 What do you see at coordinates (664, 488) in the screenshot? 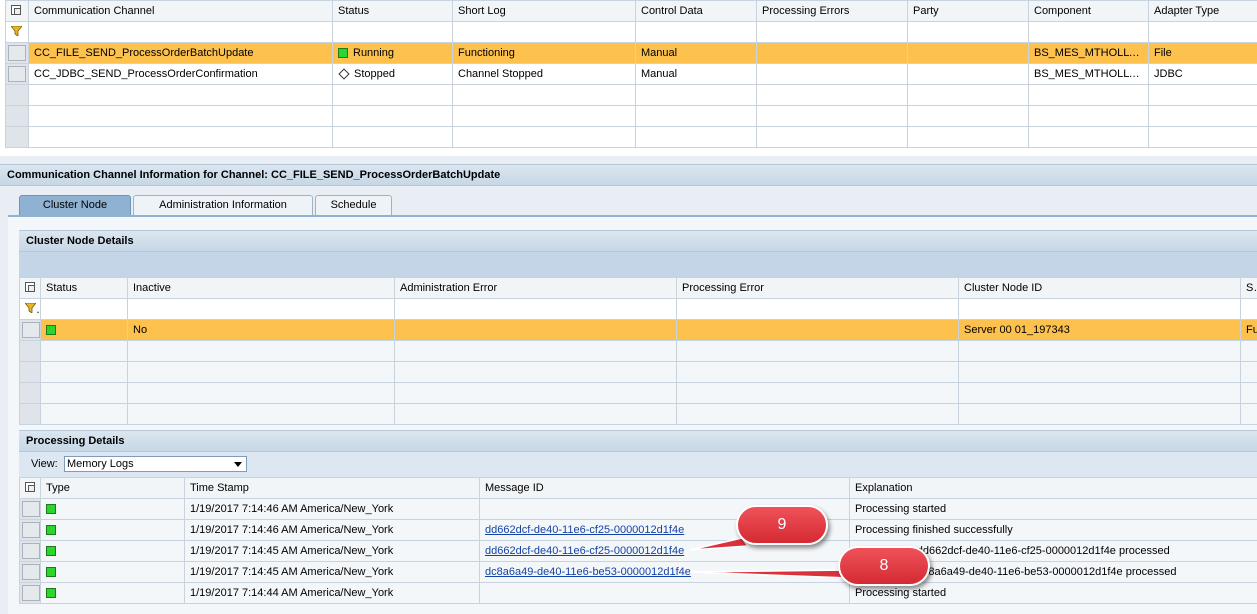
I see `col-message-id: Message ID` at bounding box center [664, 488].